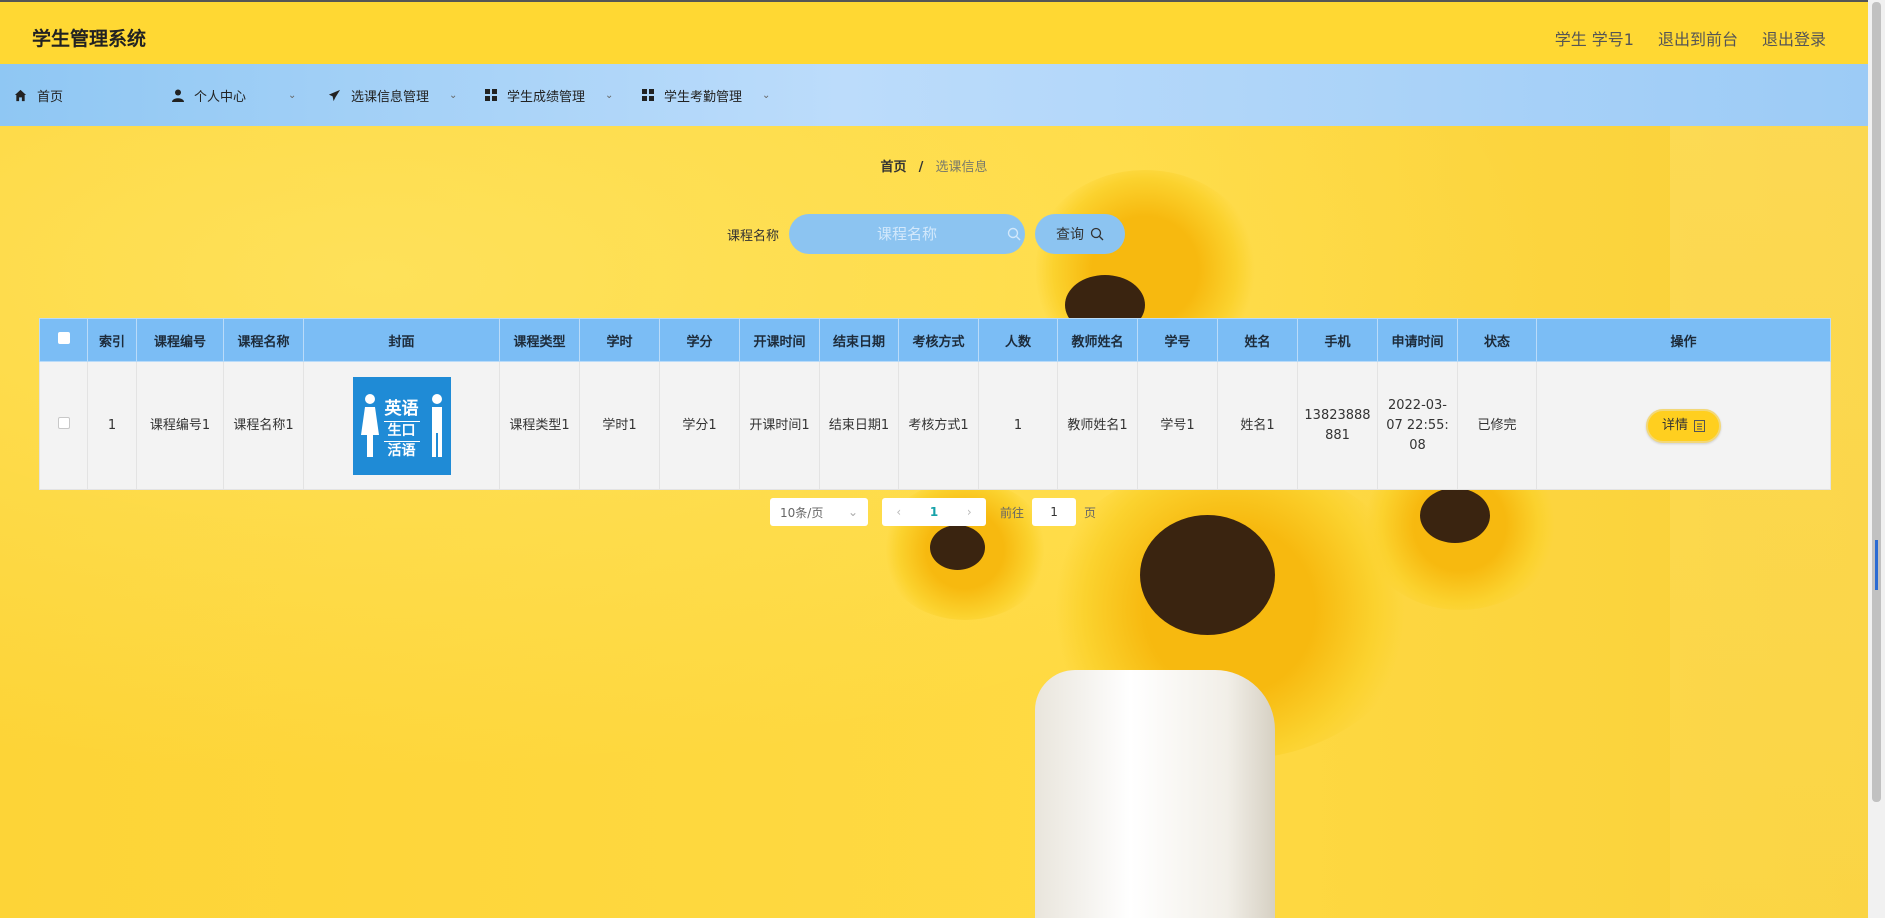 The width and height of the screenshot is (1885, 918). I want to click on row-select-cell, so click(63, 425).